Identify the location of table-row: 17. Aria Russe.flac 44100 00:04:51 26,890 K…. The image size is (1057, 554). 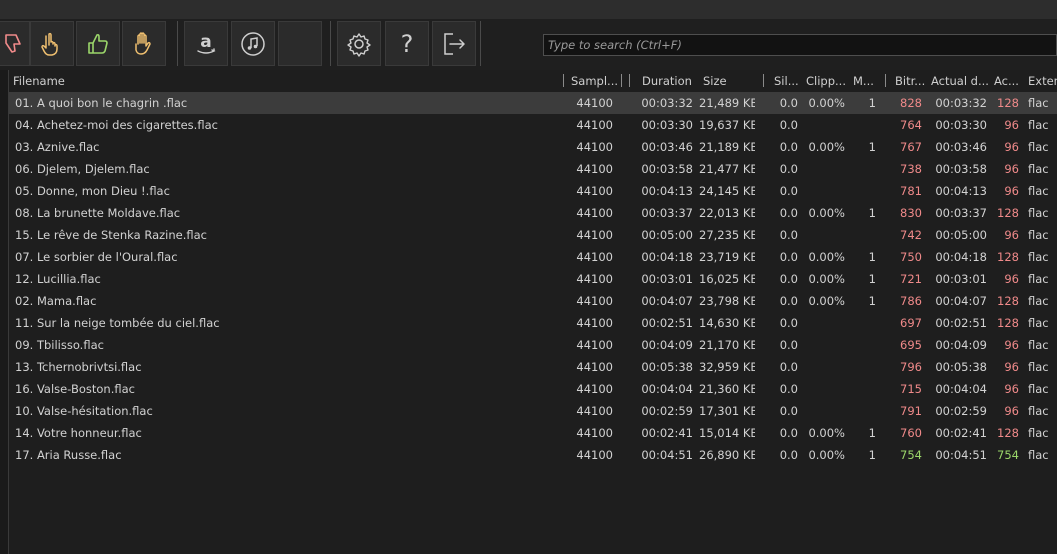
(533, 455).